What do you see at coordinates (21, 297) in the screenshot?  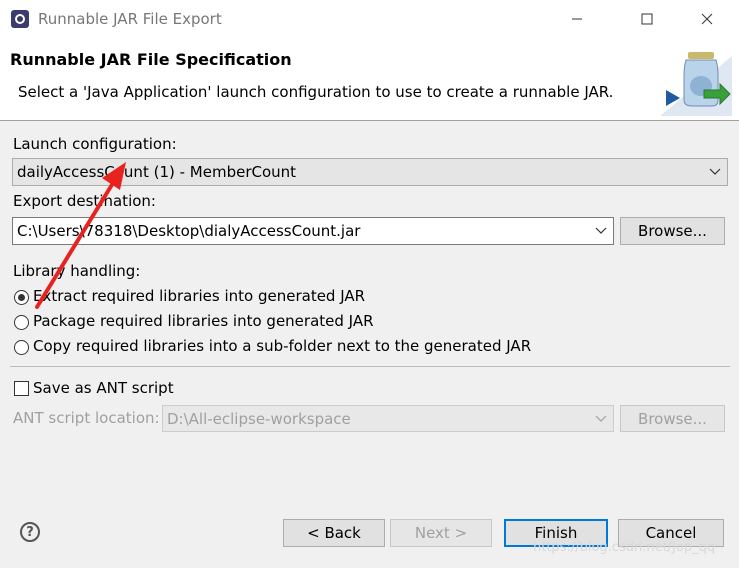 I see `extract-libraries-radio` at bounding box center [21, 297].